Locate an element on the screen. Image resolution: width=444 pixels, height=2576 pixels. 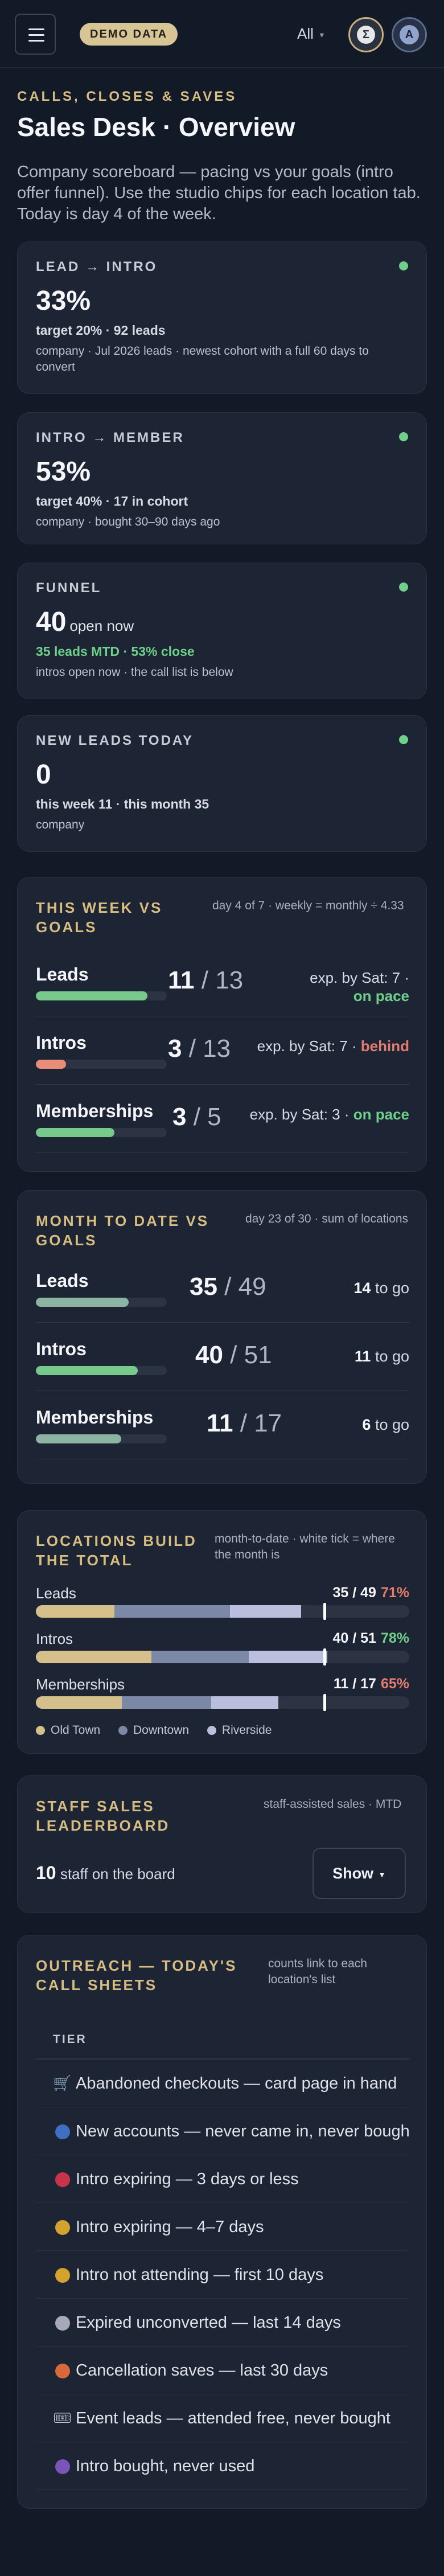
staff-count: 10 staff on the board is located at coordinates (105, 1873).